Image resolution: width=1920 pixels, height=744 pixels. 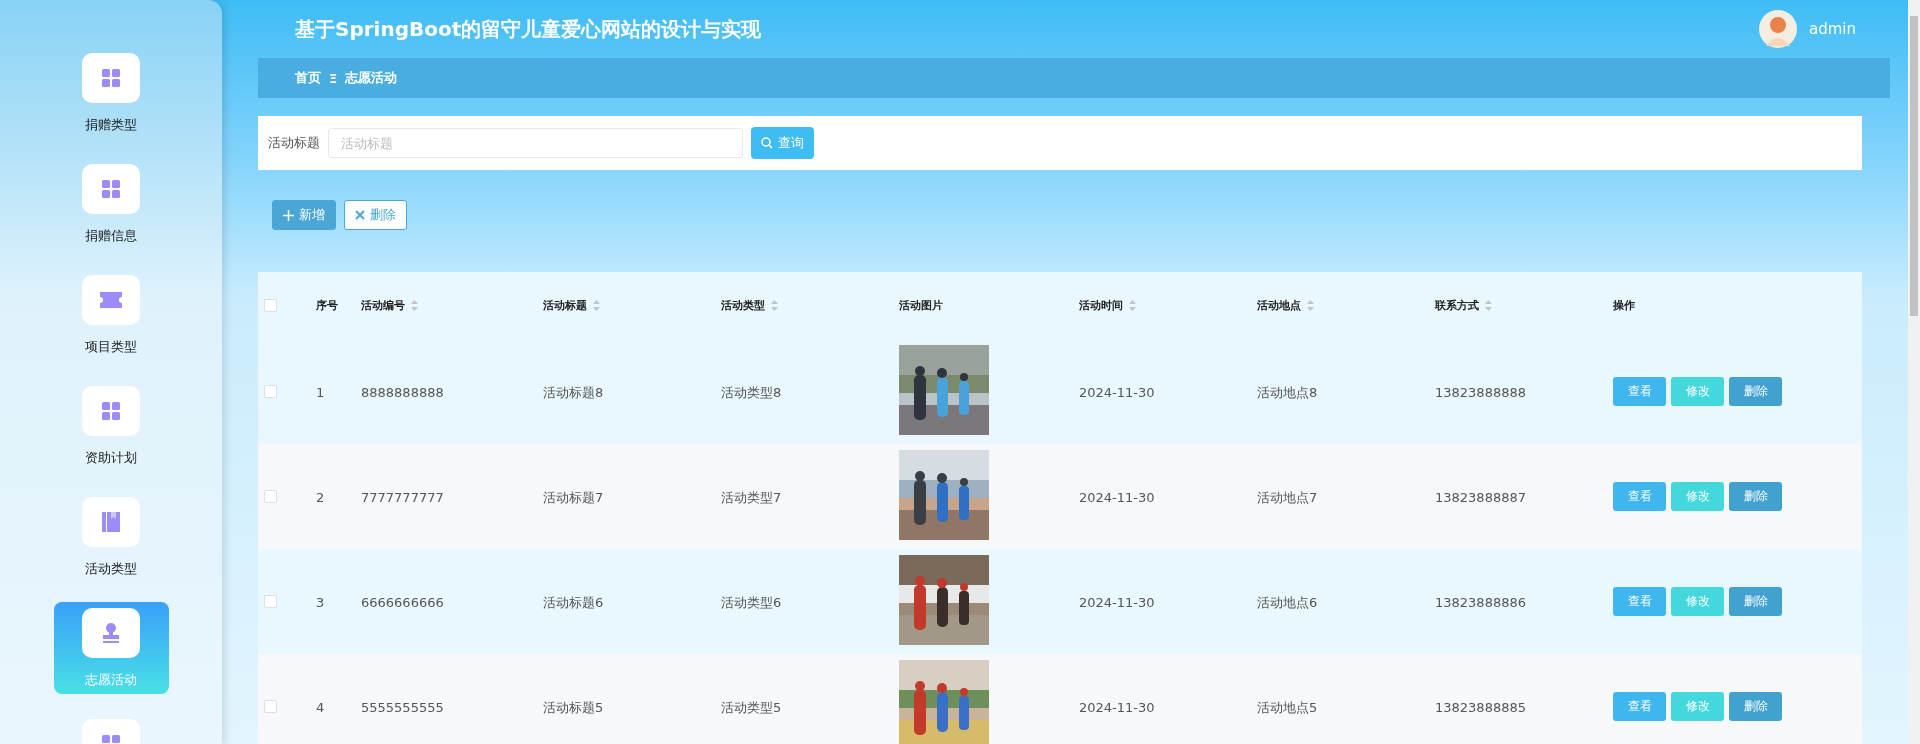 I want to click on table-cell: 活动地点7, so click(x=1287, y=497).